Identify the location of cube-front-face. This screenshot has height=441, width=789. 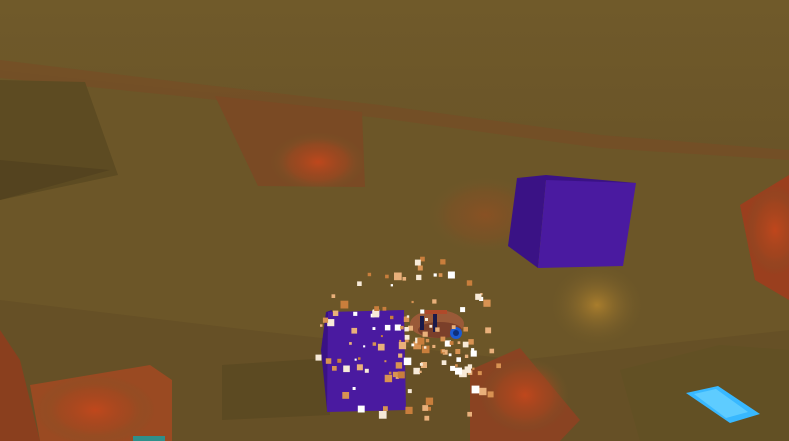
(587, 224).